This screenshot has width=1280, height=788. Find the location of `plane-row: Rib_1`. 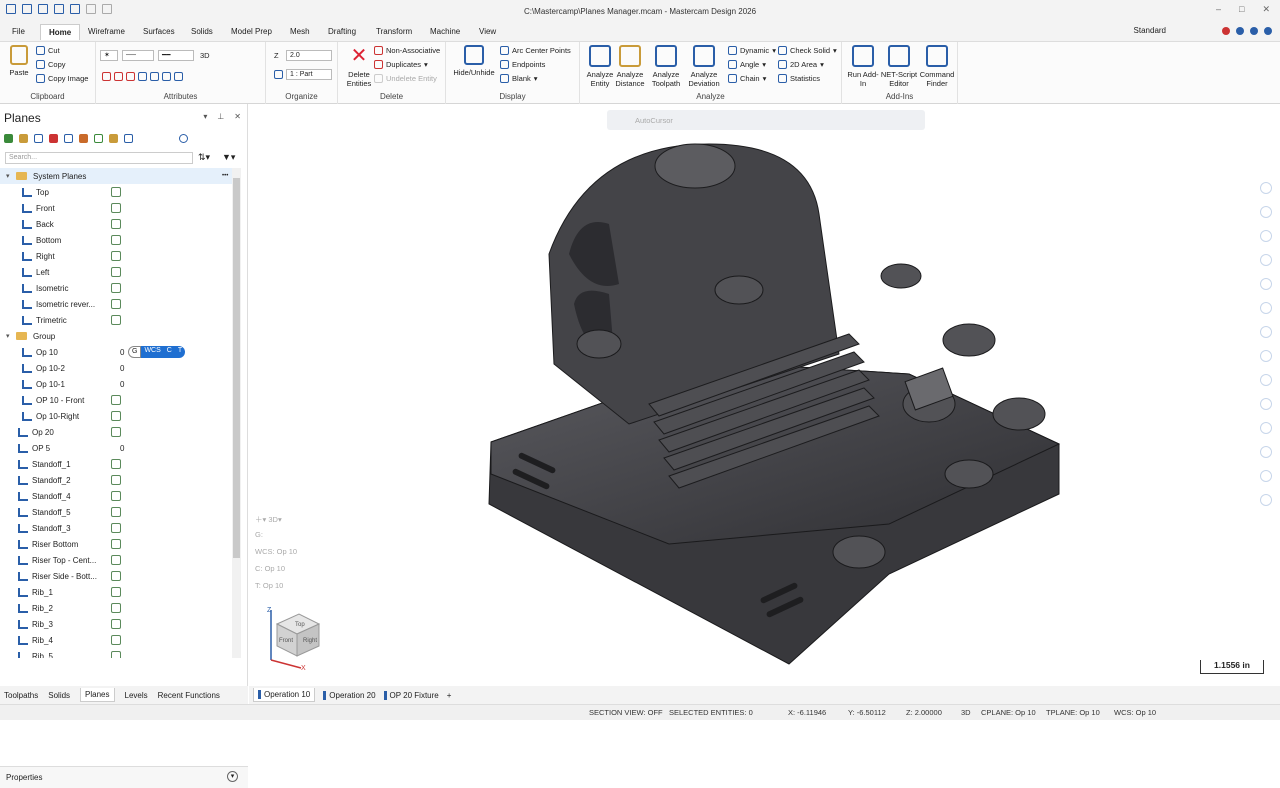

plane-row: Rib_1 is located at coordinates (116, 592).